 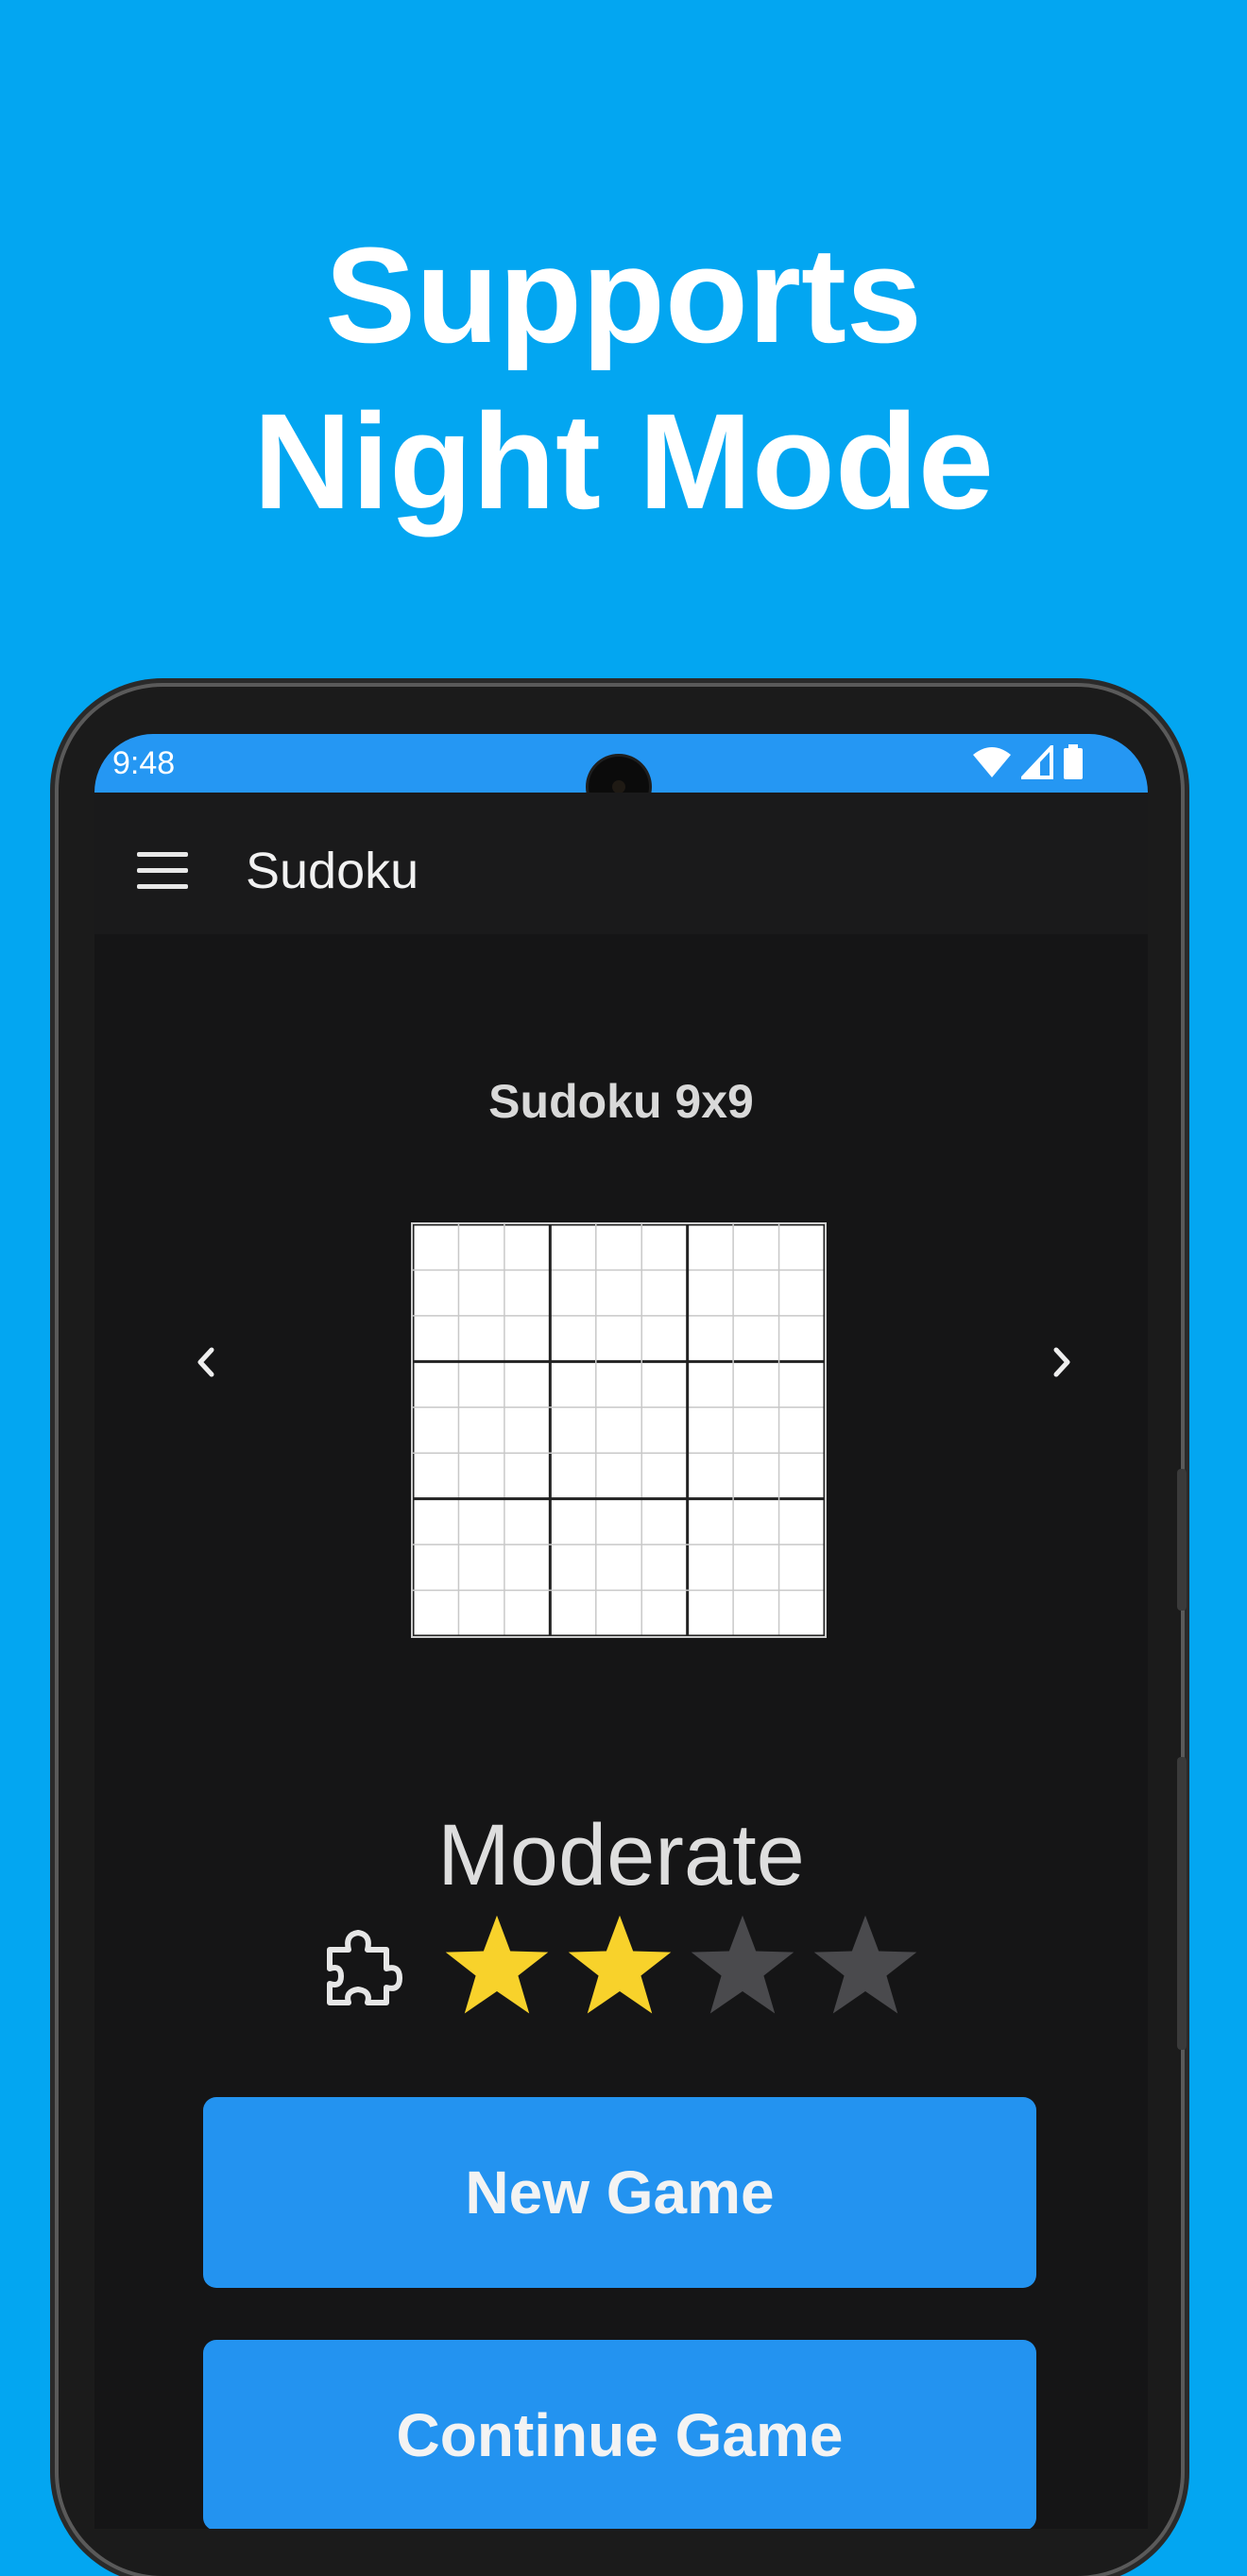 What do you see at coordinates (687, 1967) in the screenshot?
I see `star-rating` at bounding box center [687, 1967].